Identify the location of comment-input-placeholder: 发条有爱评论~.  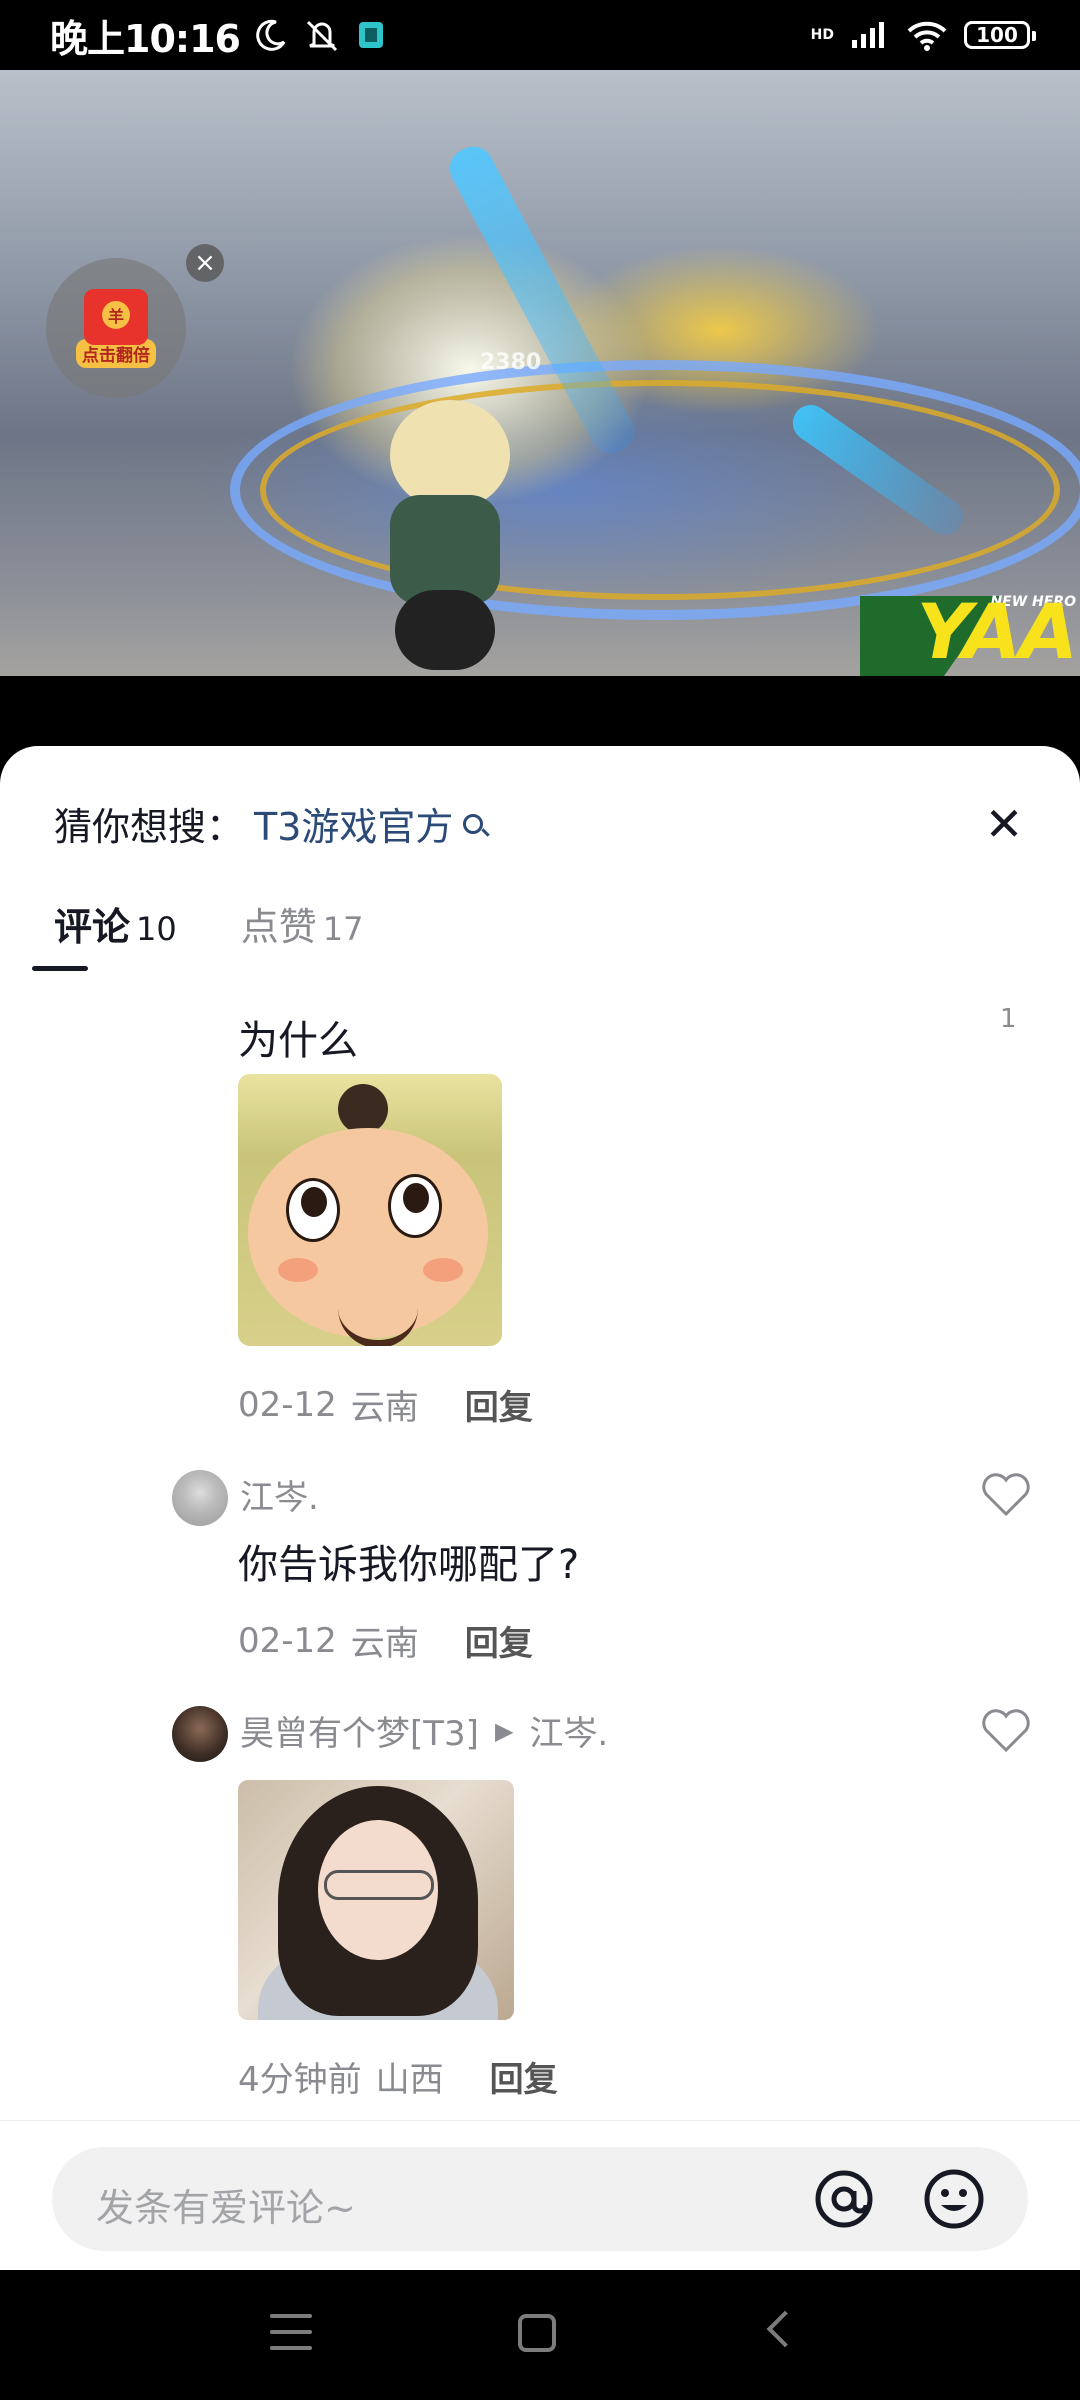
(226, 2208).